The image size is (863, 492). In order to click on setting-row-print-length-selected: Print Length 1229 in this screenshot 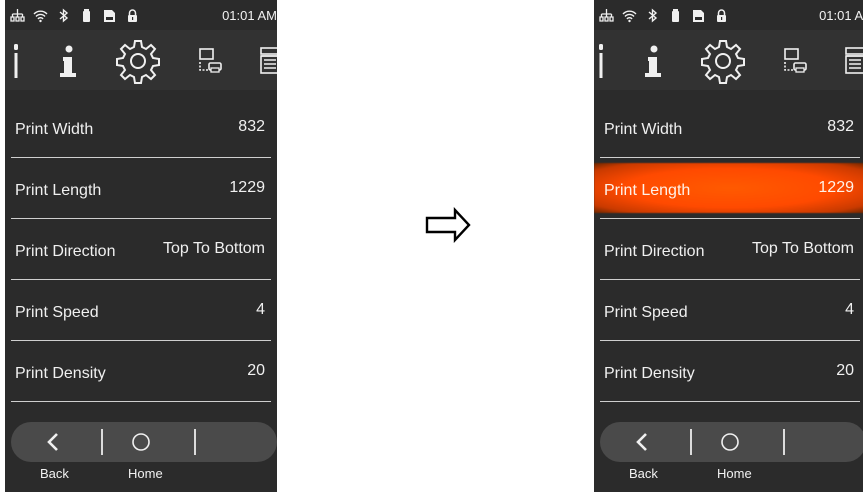, I will do `click(728, 188)`.